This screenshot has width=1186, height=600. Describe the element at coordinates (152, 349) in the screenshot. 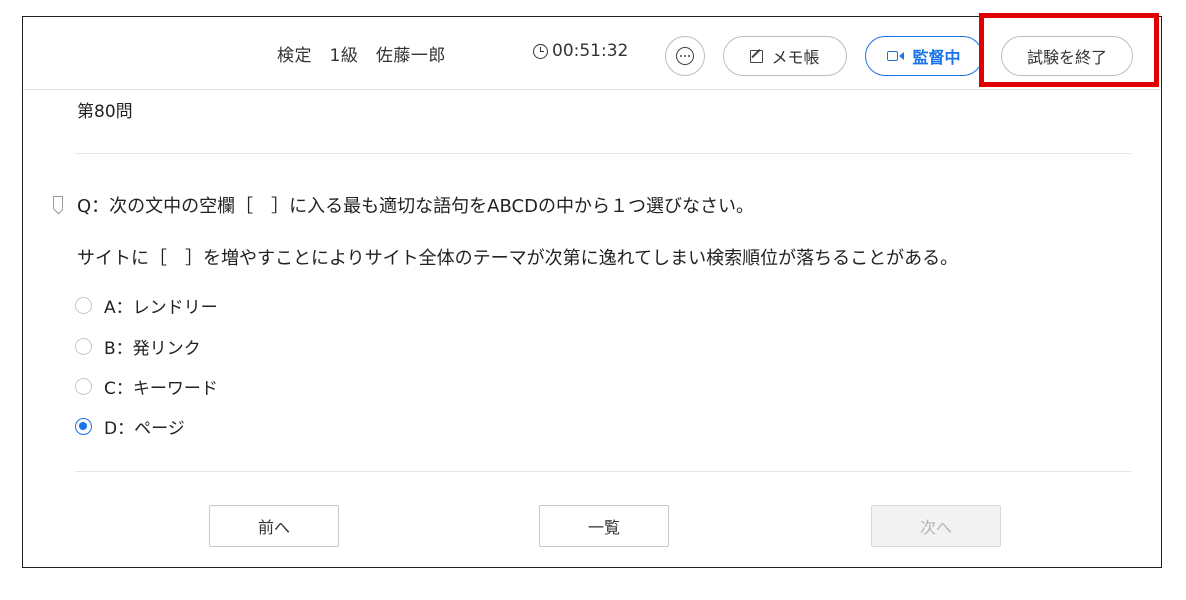

I see `choice-b-label: B：発リンク` at that location.